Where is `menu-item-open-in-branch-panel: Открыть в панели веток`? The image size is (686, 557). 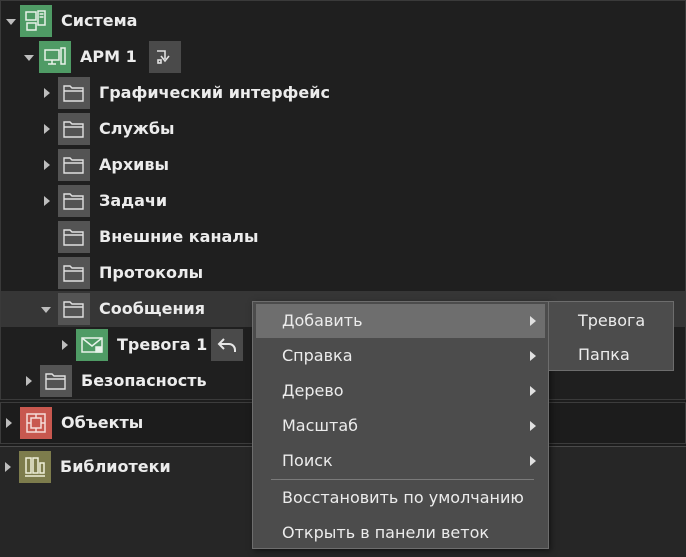
menu-item-open-in-branch-panel: Открыть в панели веток is located at coordinates (400, 533).